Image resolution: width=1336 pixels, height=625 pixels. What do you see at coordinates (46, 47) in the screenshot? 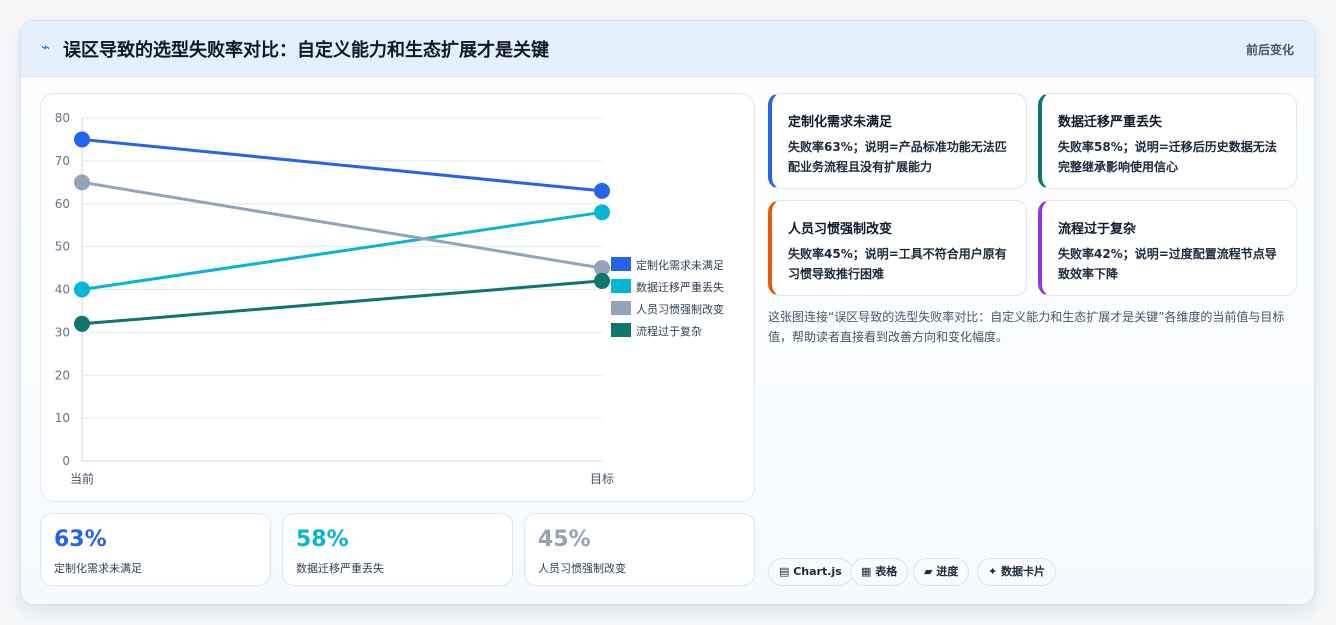
I see `bolt-icon: ⌁` at bounding box center [46, 47].